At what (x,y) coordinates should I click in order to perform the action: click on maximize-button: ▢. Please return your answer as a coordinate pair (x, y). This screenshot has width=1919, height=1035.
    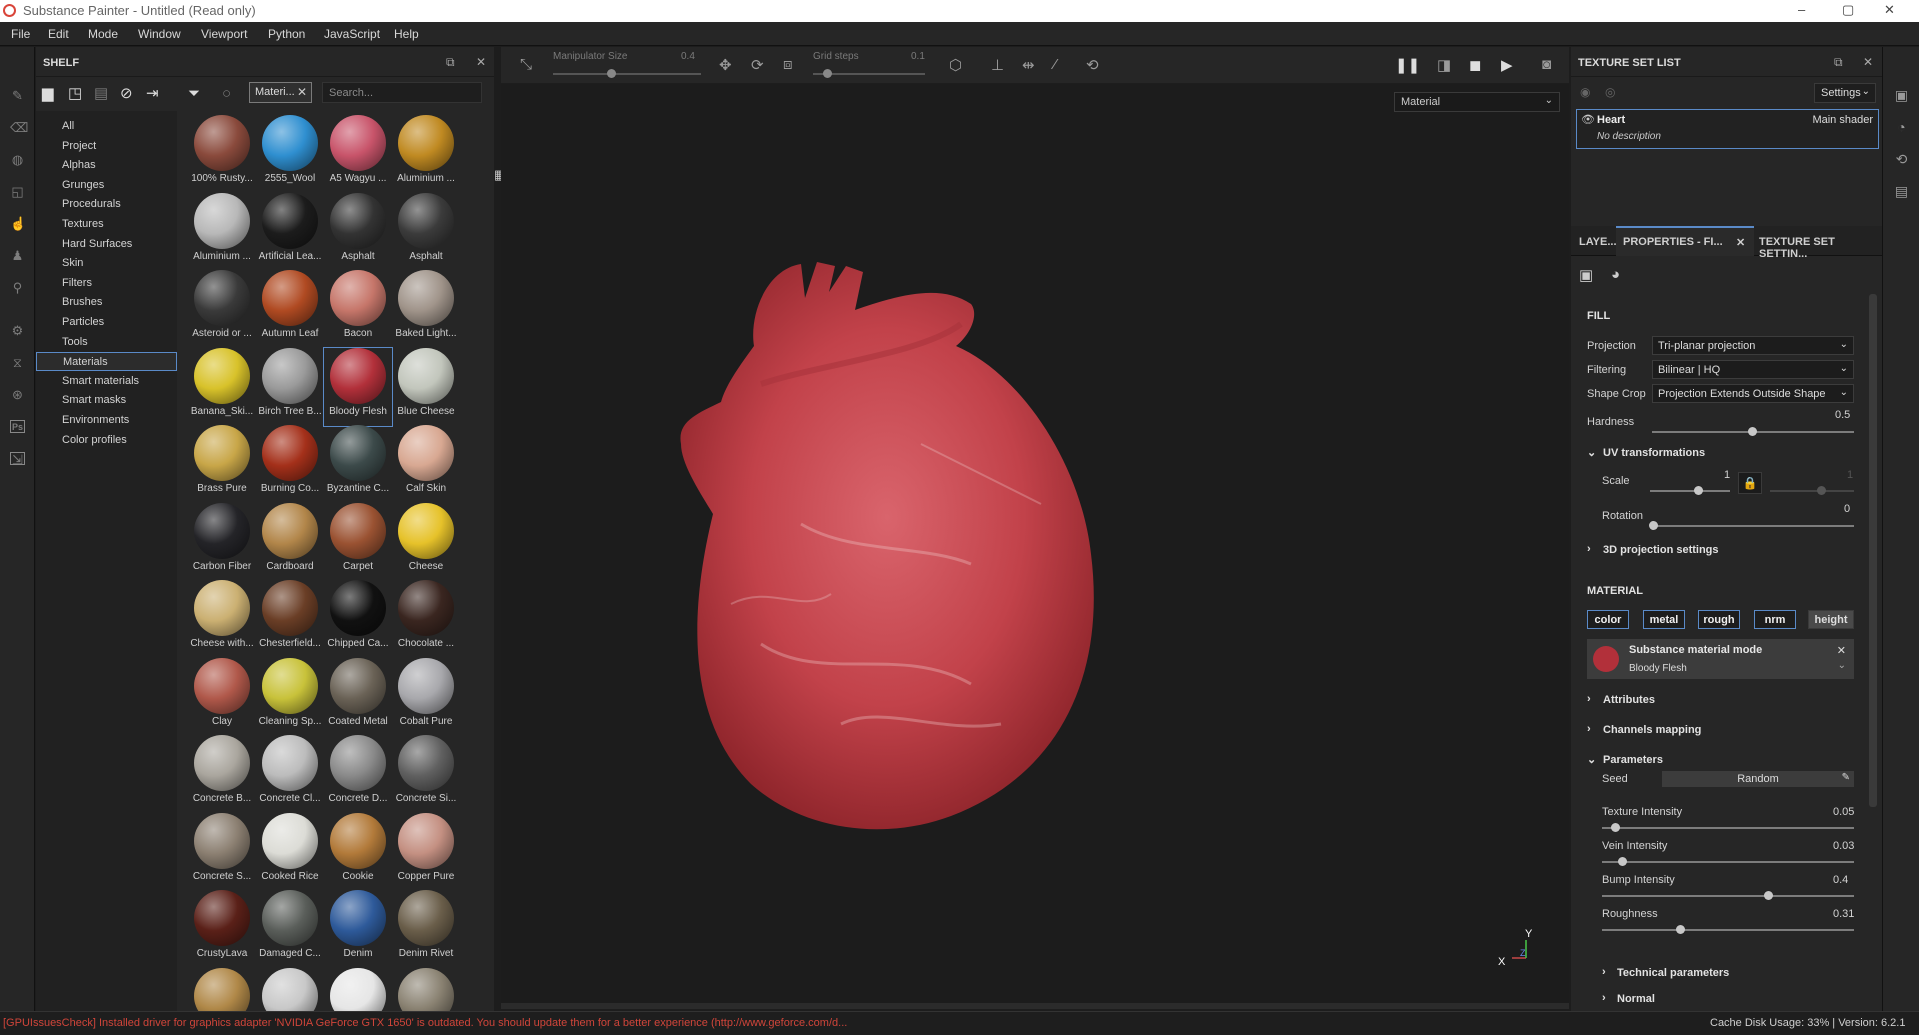
    Looking at the image, I should click on (1848, 10).